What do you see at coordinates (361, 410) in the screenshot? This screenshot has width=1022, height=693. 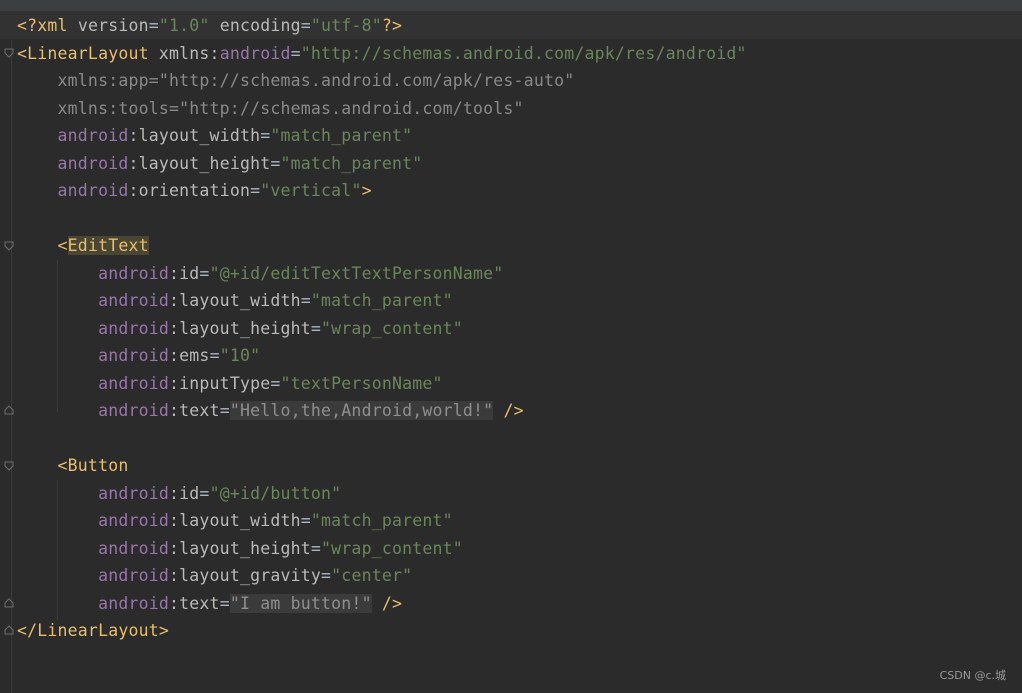 I see `code-token: "Hello,the,Android,world!"` at bounding box center [361, 410].